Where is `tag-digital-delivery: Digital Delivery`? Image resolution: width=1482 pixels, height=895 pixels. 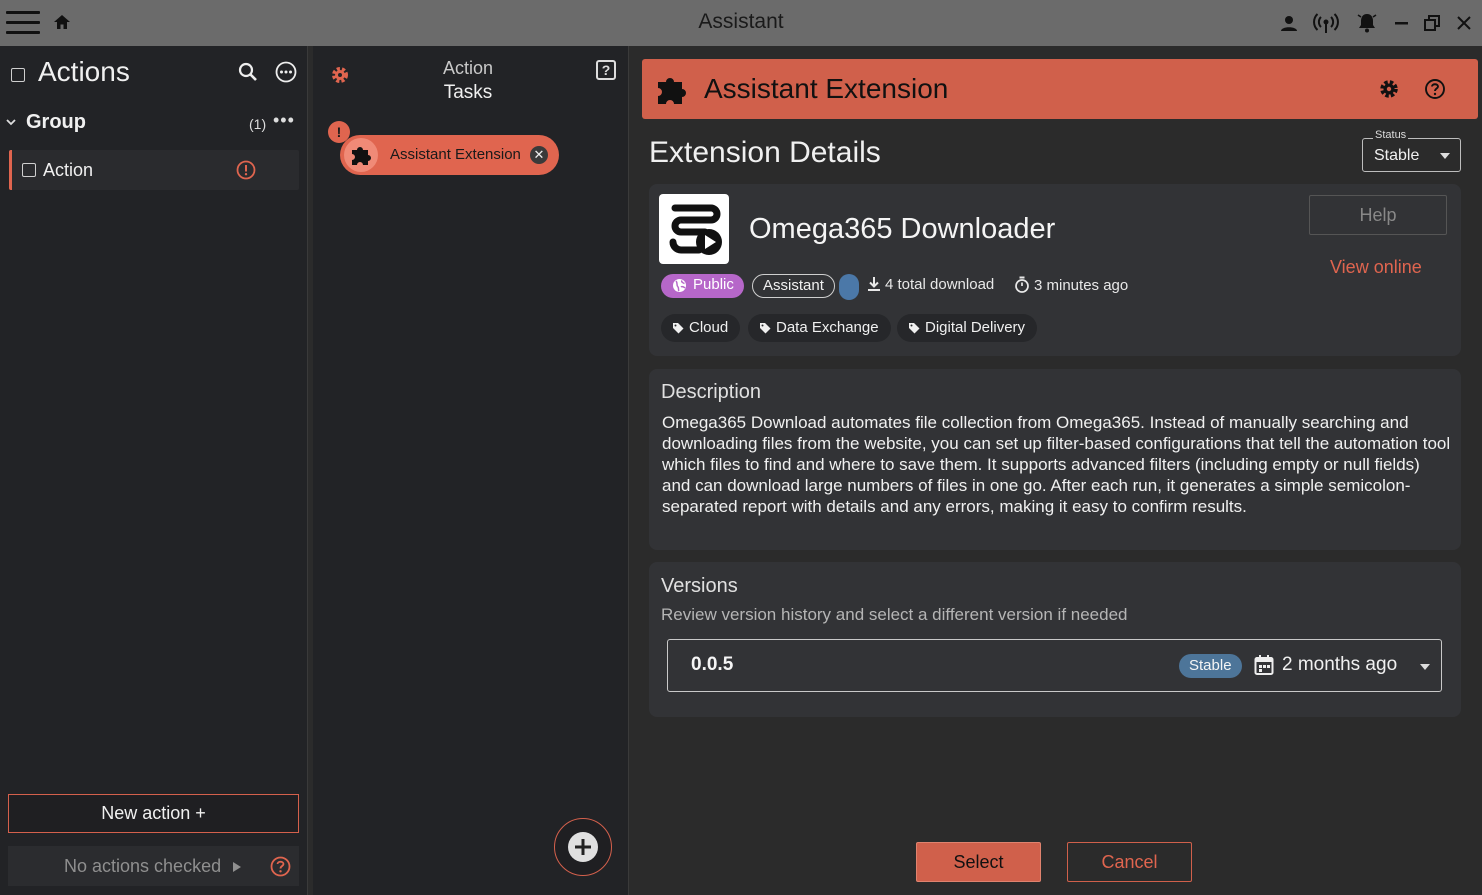 tag-digital-delivery: Digital Delivery is located at coordinates (967, 328).